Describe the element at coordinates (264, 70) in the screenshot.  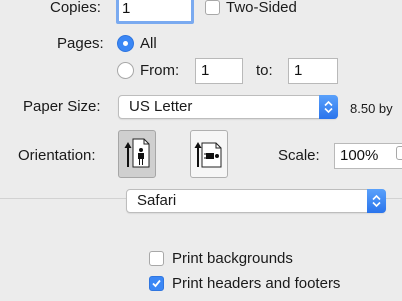
I see `pages-to-label: to:` at that location.